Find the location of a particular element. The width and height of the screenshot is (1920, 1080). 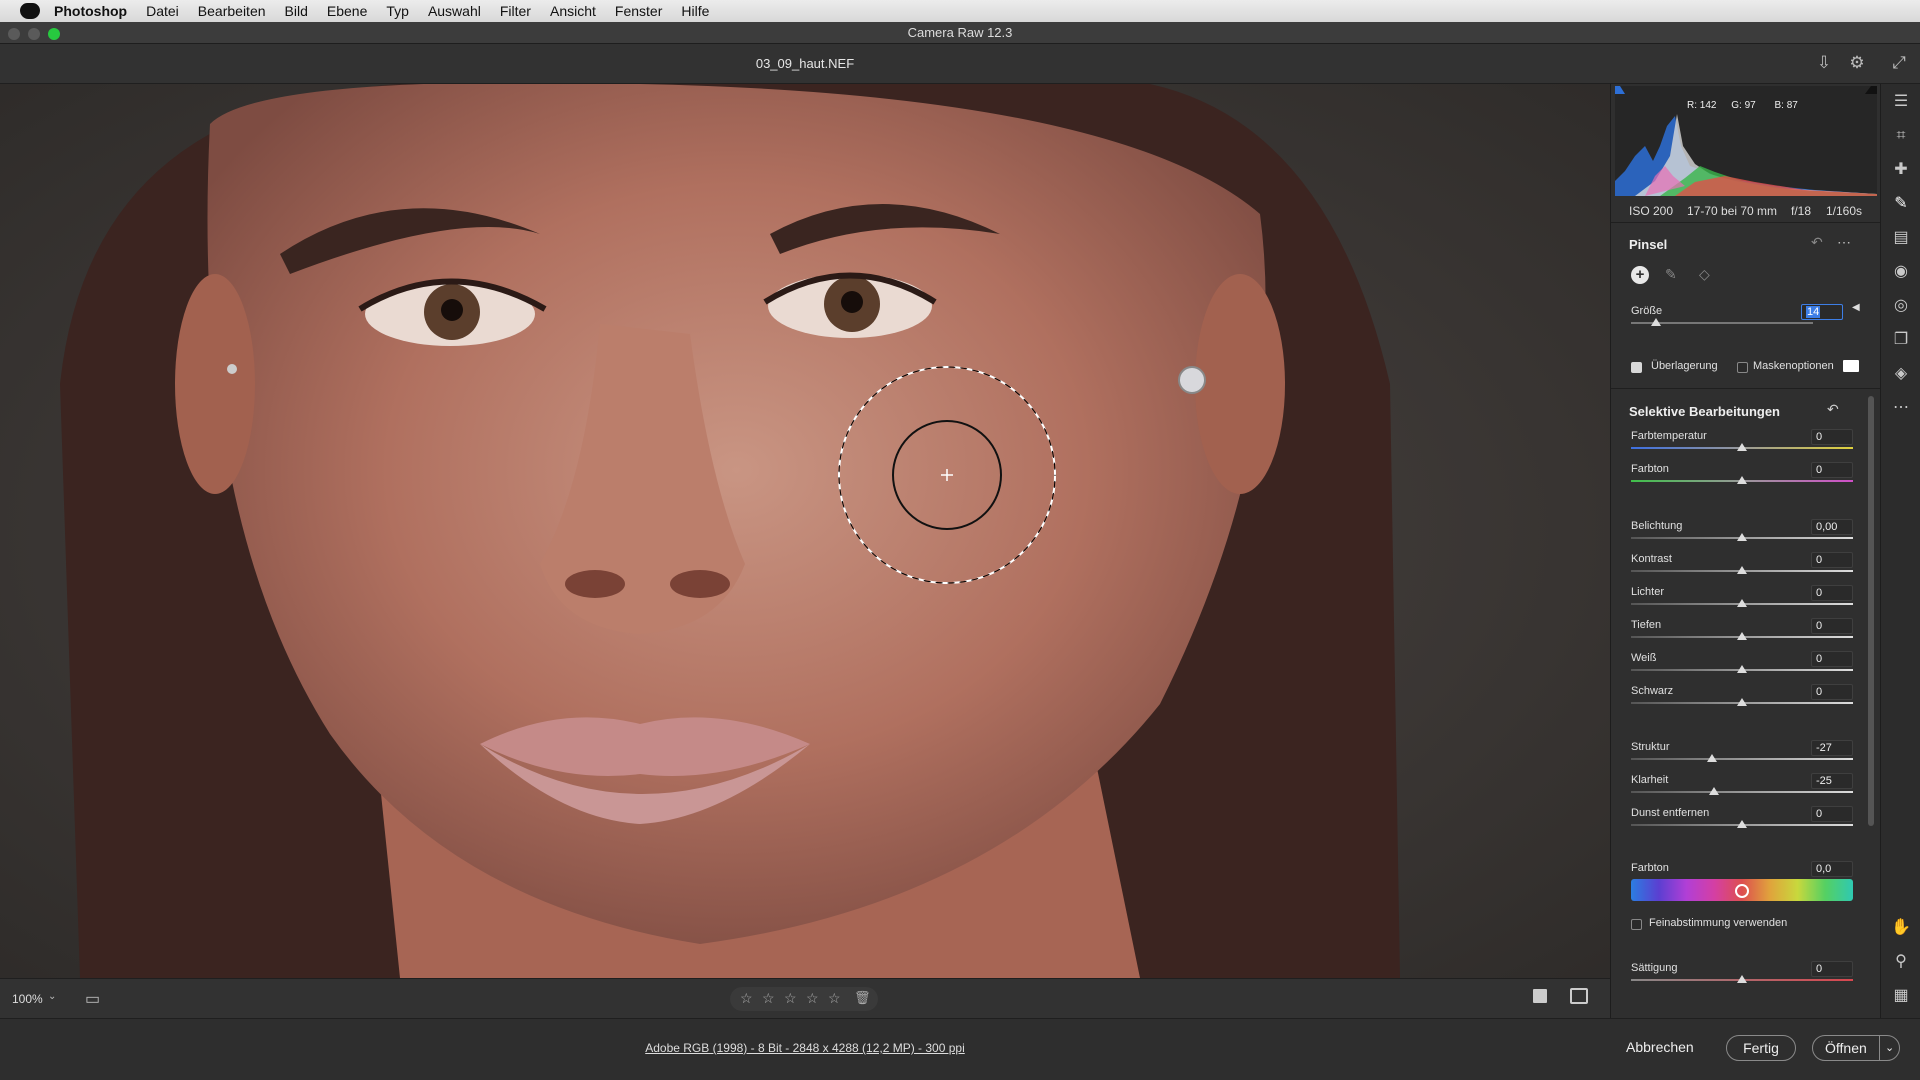

gradient-filter-icon: ▤ is located at coordinates (1901, 238).